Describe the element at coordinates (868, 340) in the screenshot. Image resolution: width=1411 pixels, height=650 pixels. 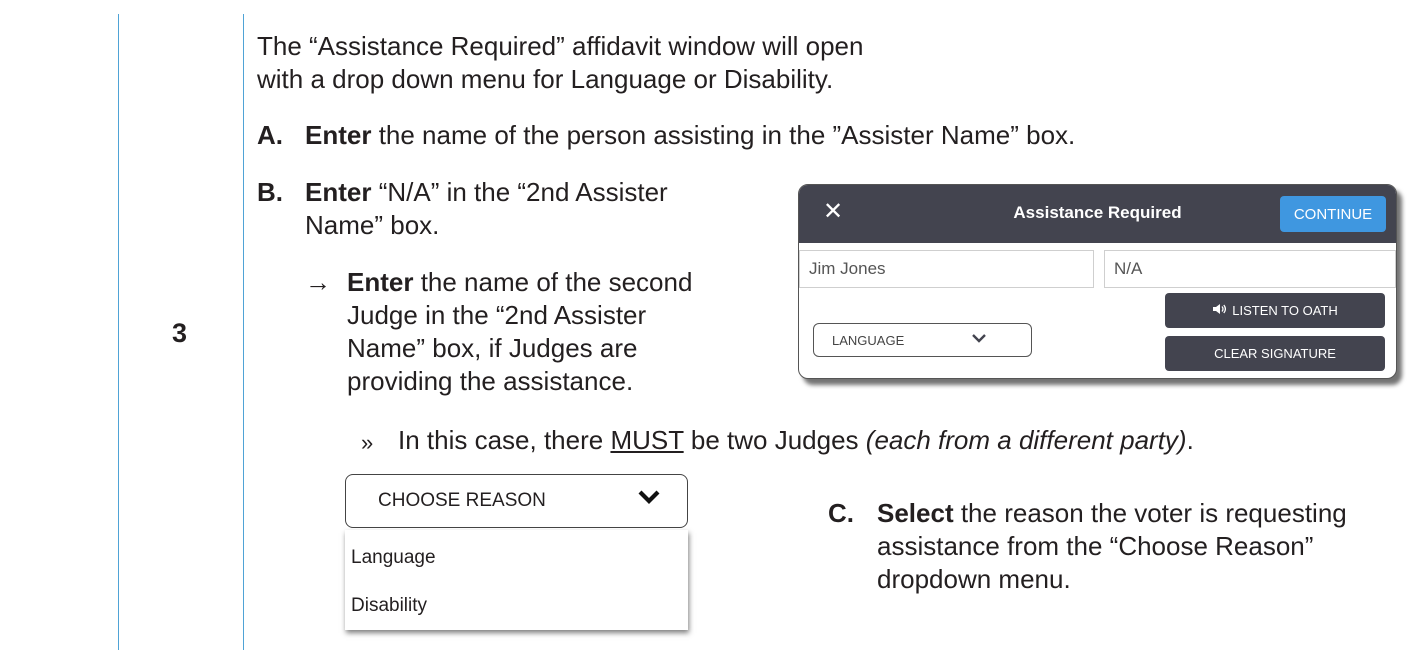
I see `language-dropdown-label: LANGUAGE` at that location.